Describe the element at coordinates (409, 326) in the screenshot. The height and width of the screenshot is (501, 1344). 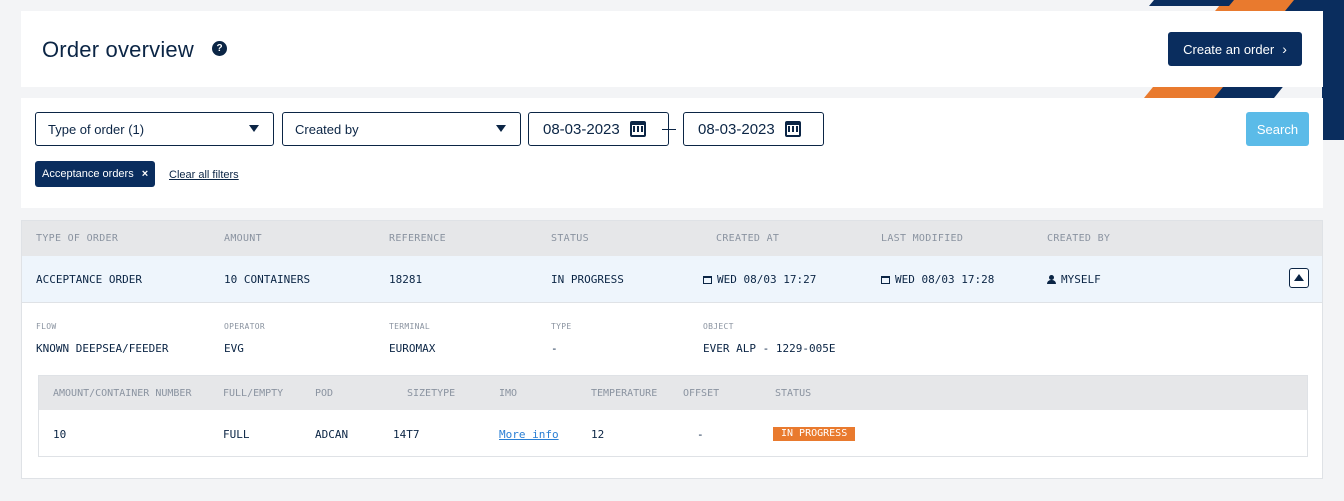
I see `terminal-label: TERMINAL` at that location.